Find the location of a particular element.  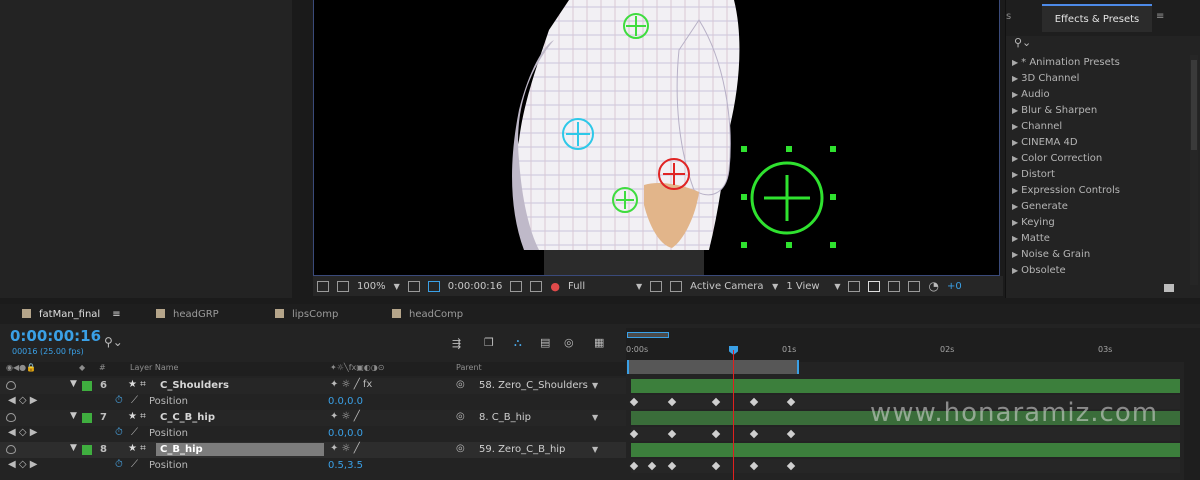

effects-scrollbar-thumb is located at coordinates (1194, 105).